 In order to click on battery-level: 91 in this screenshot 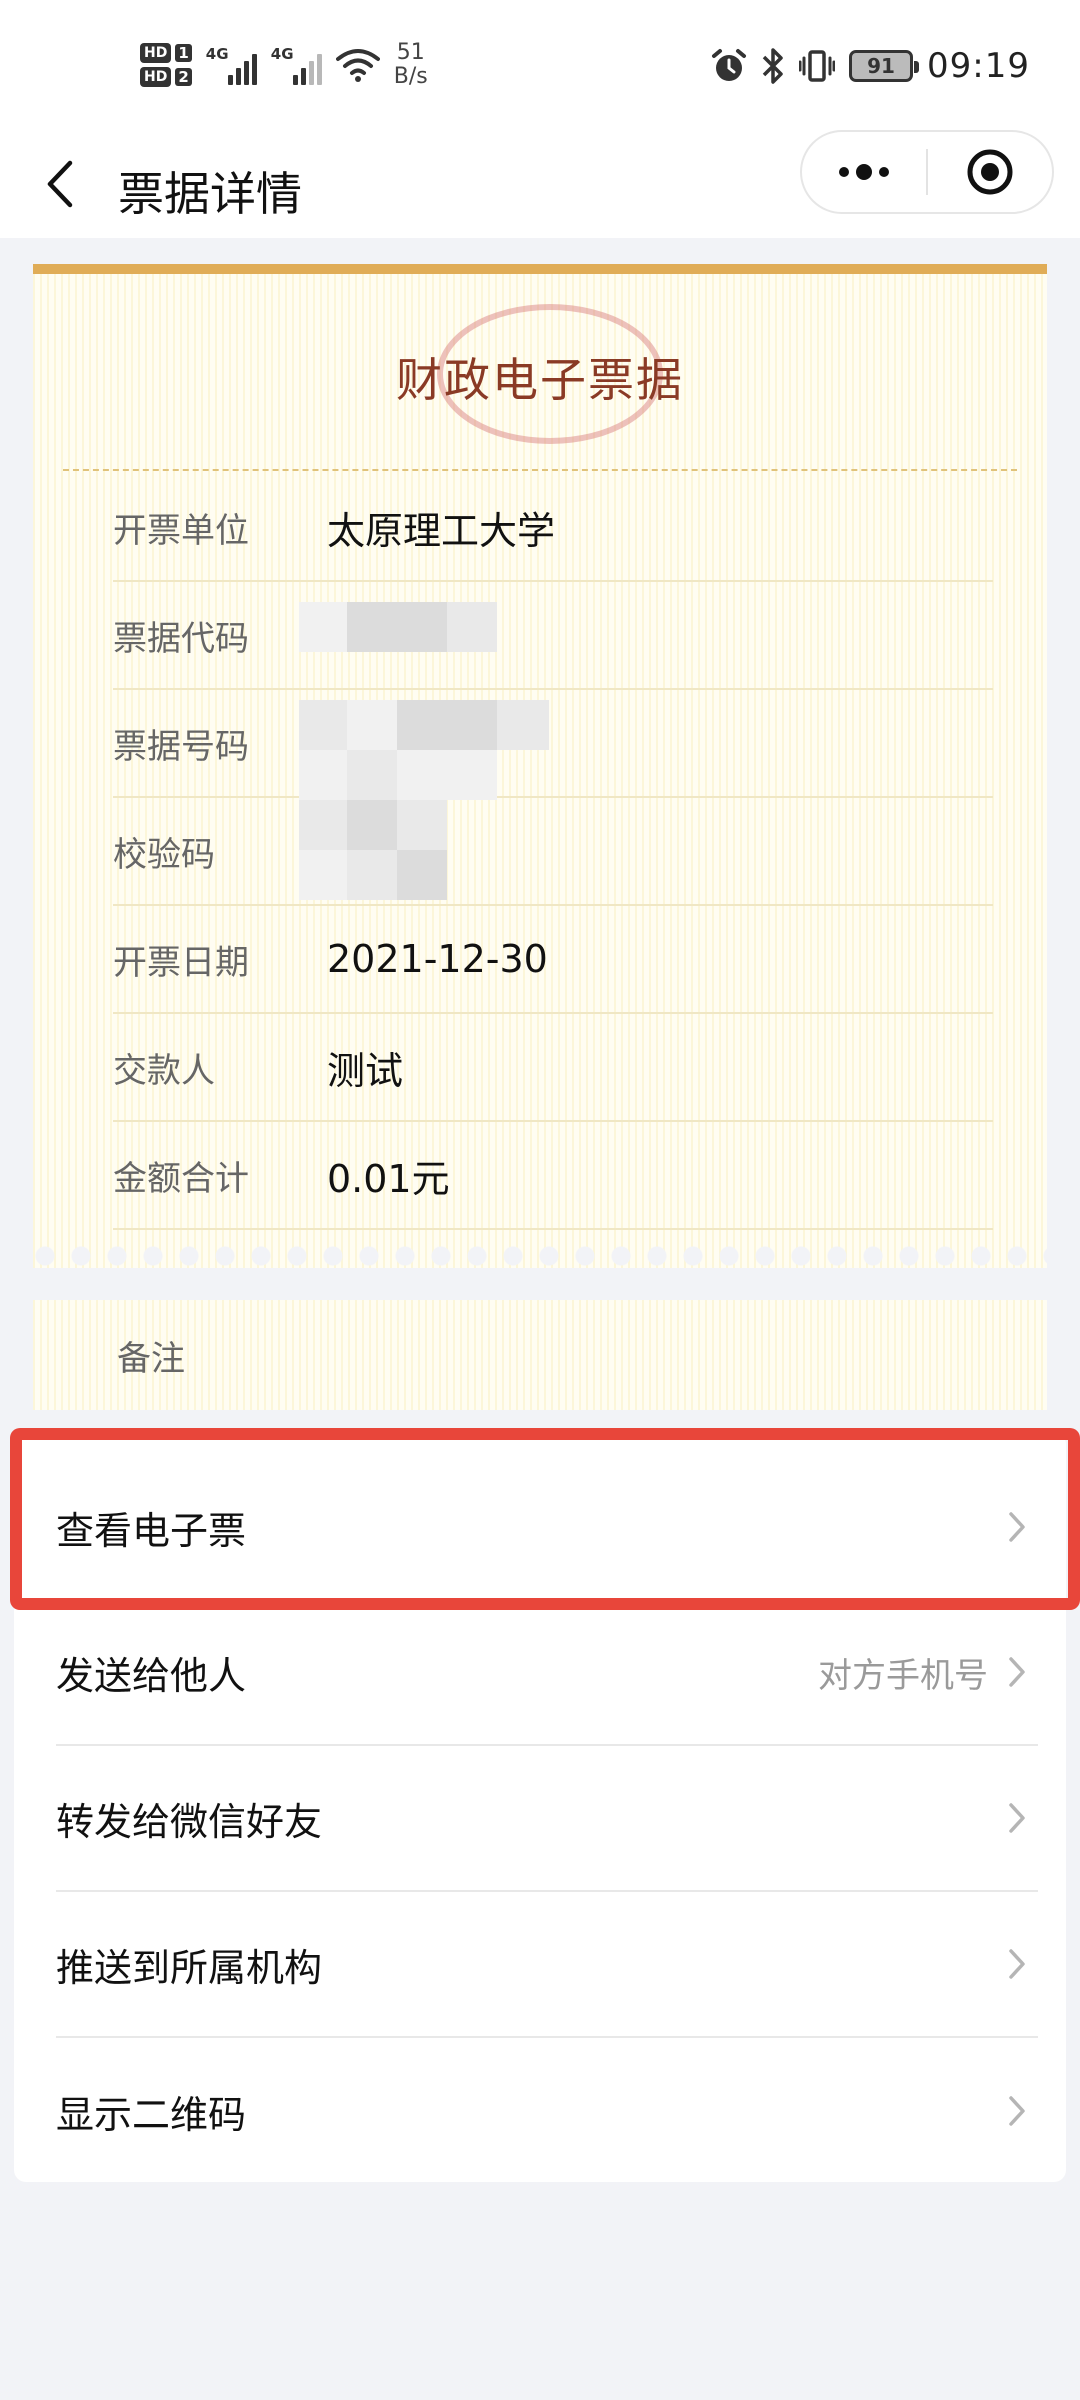, I will do `click(881, 66)`.